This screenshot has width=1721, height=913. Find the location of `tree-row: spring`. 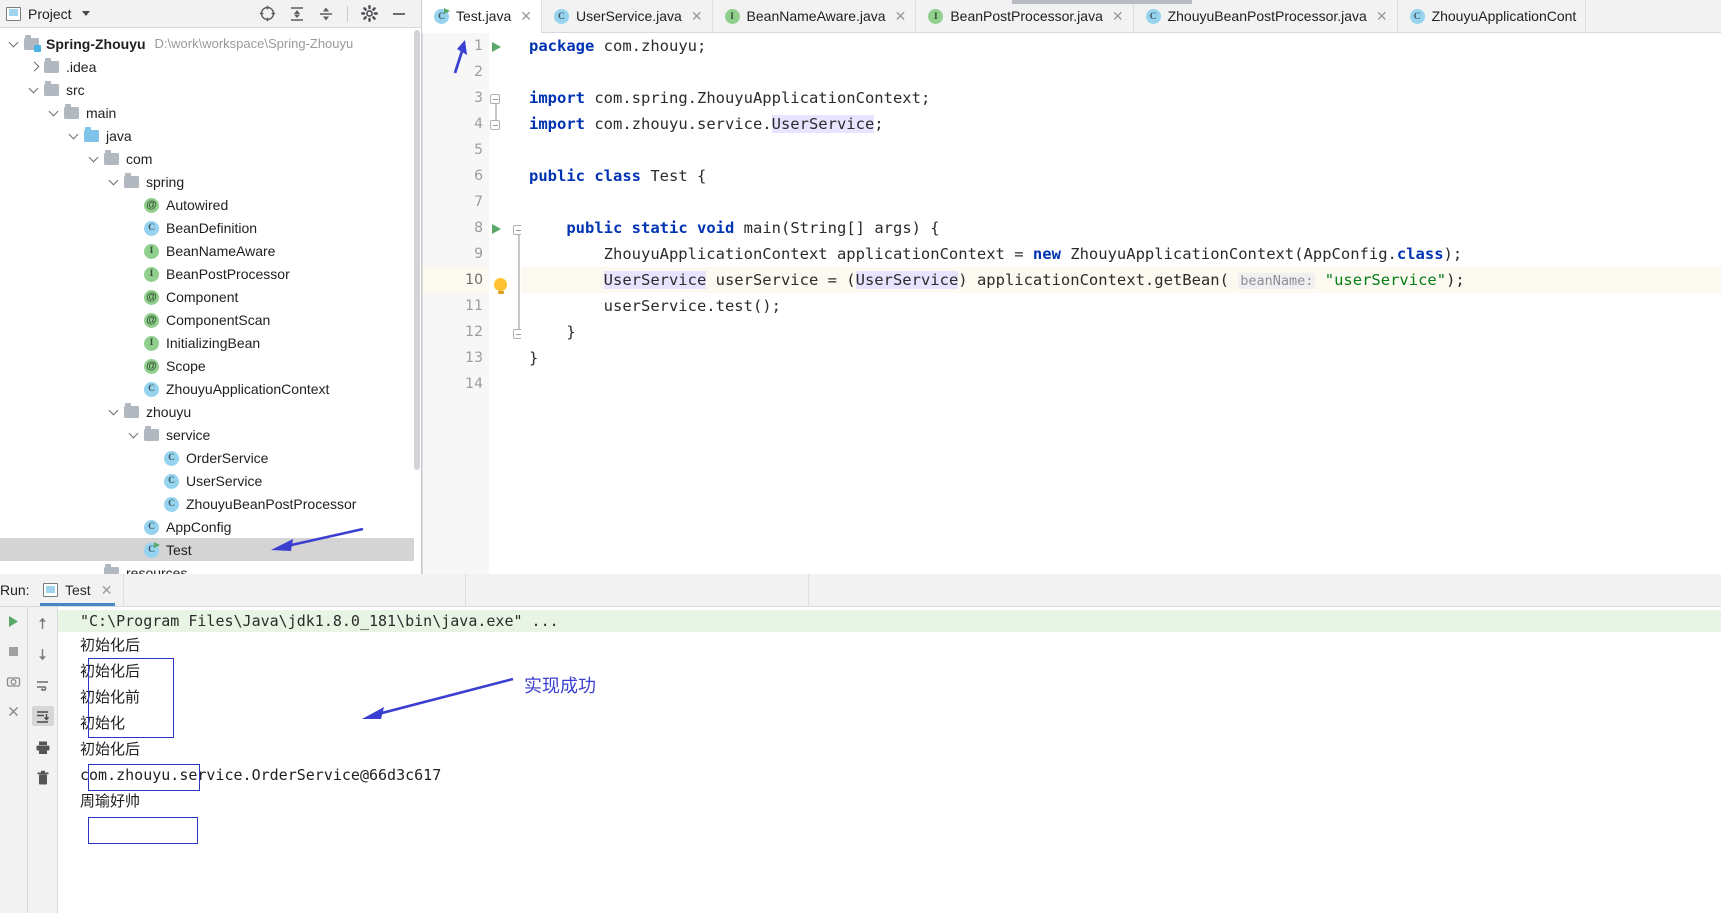

tree-row: spring is located at coordinates (207, 181).